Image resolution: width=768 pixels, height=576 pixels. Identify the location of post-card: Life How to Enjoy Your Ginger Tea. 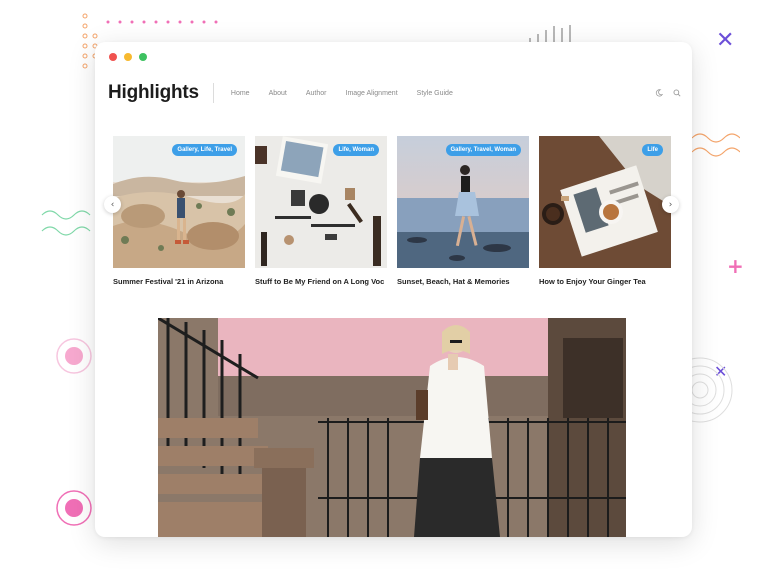
(605, 211).